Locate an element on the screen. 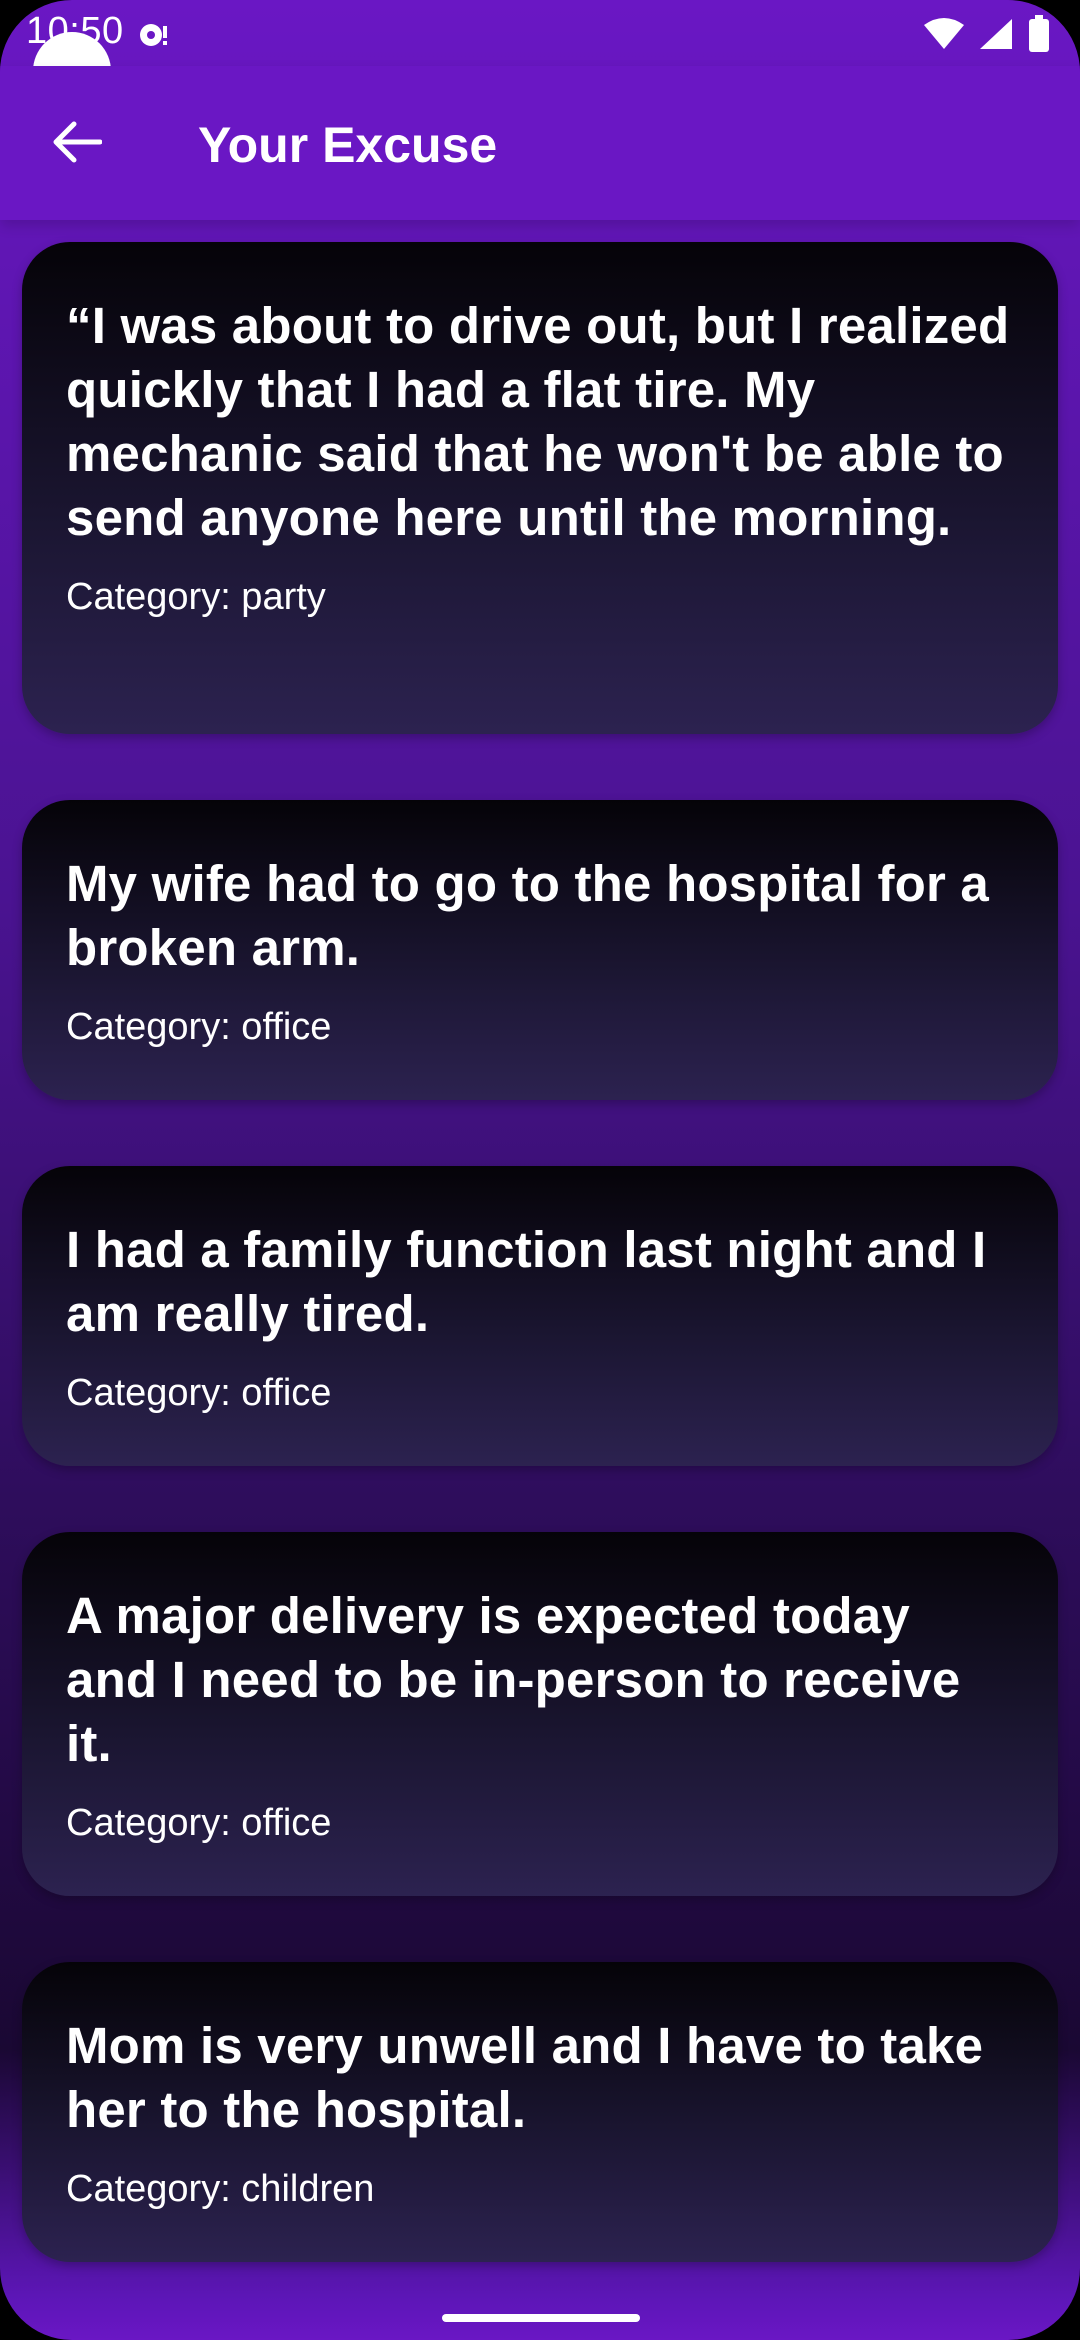  excuse-category: Category: children is located at coordinates (220, 2189).